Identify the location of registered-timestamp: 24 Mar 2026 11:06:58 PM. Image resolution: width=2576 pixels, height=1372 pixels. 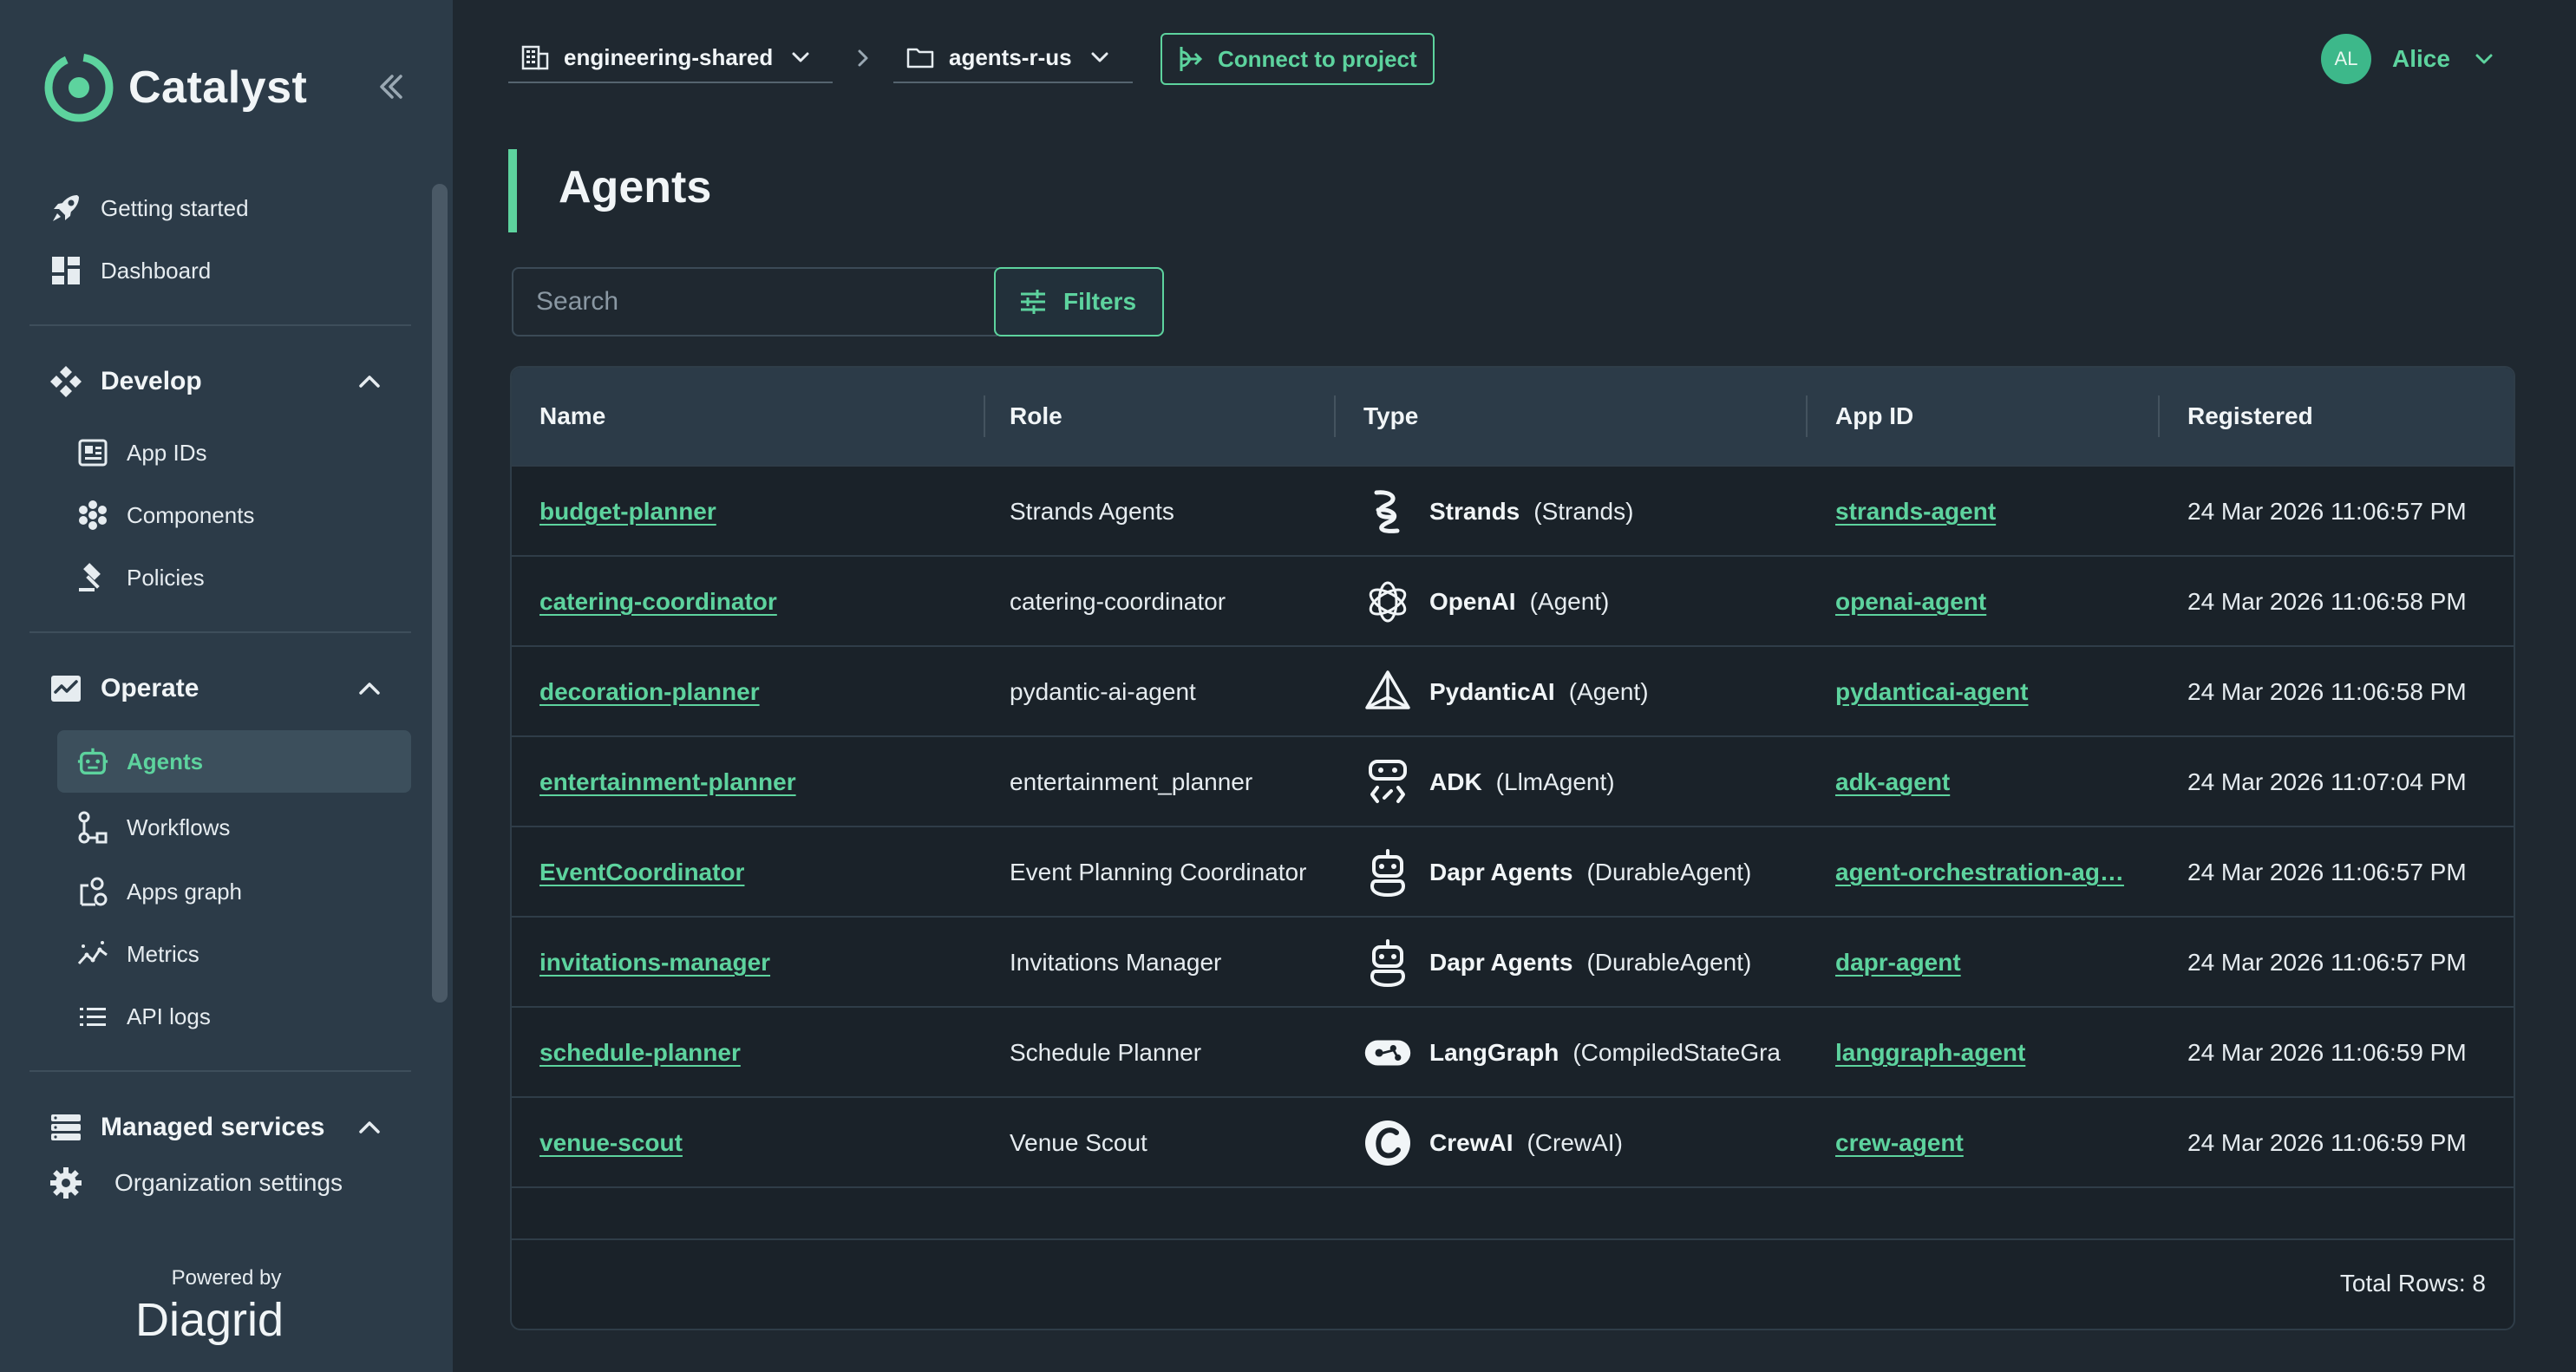
(2327, 601).